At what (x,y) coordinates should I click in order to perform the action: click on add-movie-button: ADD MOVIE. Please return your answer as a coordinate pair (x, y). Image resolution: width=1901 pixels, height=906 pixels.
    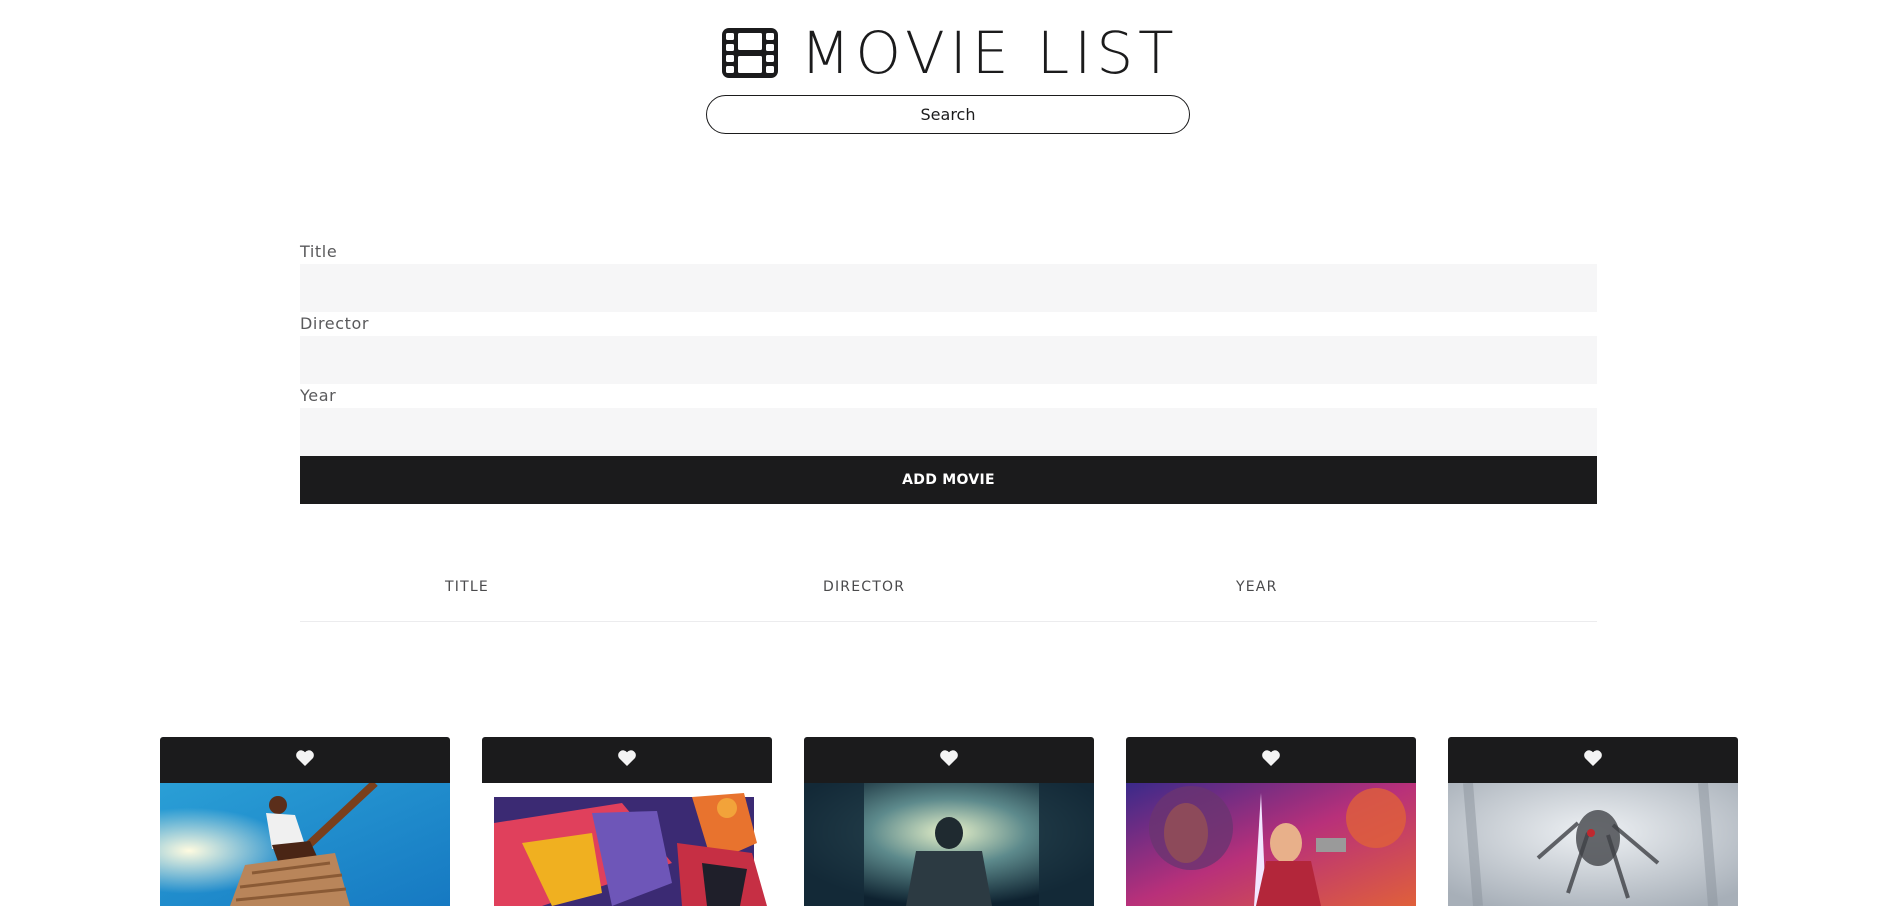
    Looking at the image, I should click on (948, 480).